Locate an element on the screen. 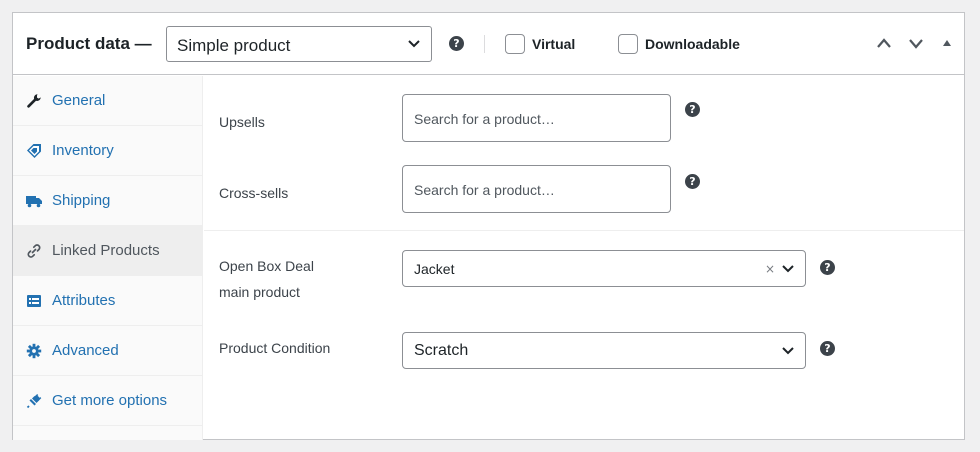  tab-attributes: Attributes is located at coordinates (108, 301).